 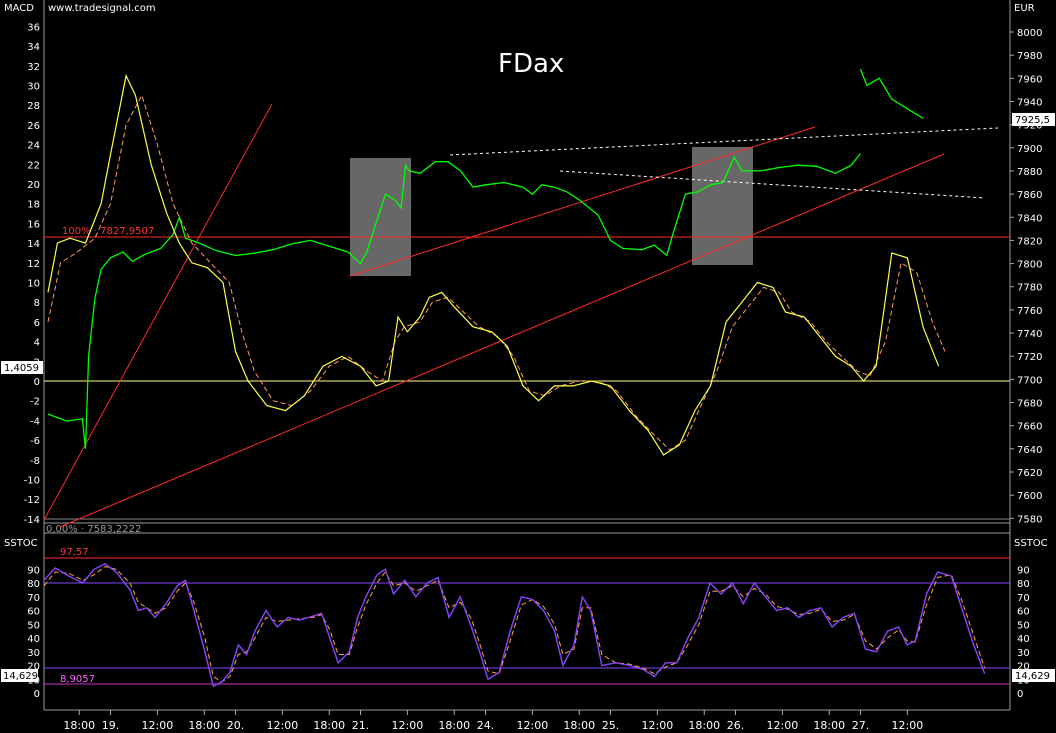 What do you see at coordinates (33, 67) in the screenshot?
I see `macd-tick-label: 32` at bounding box center [33, 67].